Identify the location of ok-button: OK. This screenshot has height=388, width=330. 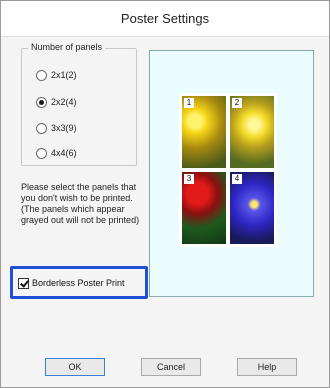
(75, 367).